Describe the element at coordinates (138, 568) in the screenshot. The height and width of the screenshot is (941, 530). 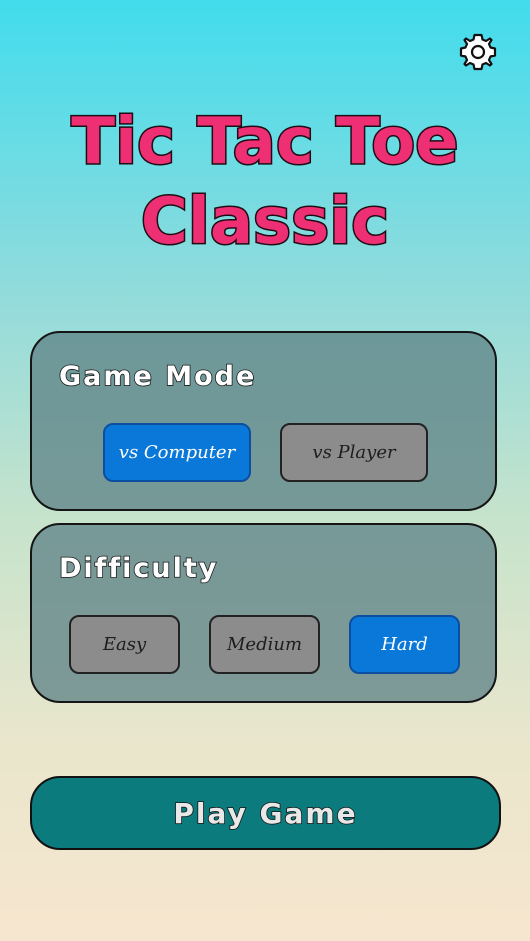
I see `difficulty-label: Difficulty` at that location.